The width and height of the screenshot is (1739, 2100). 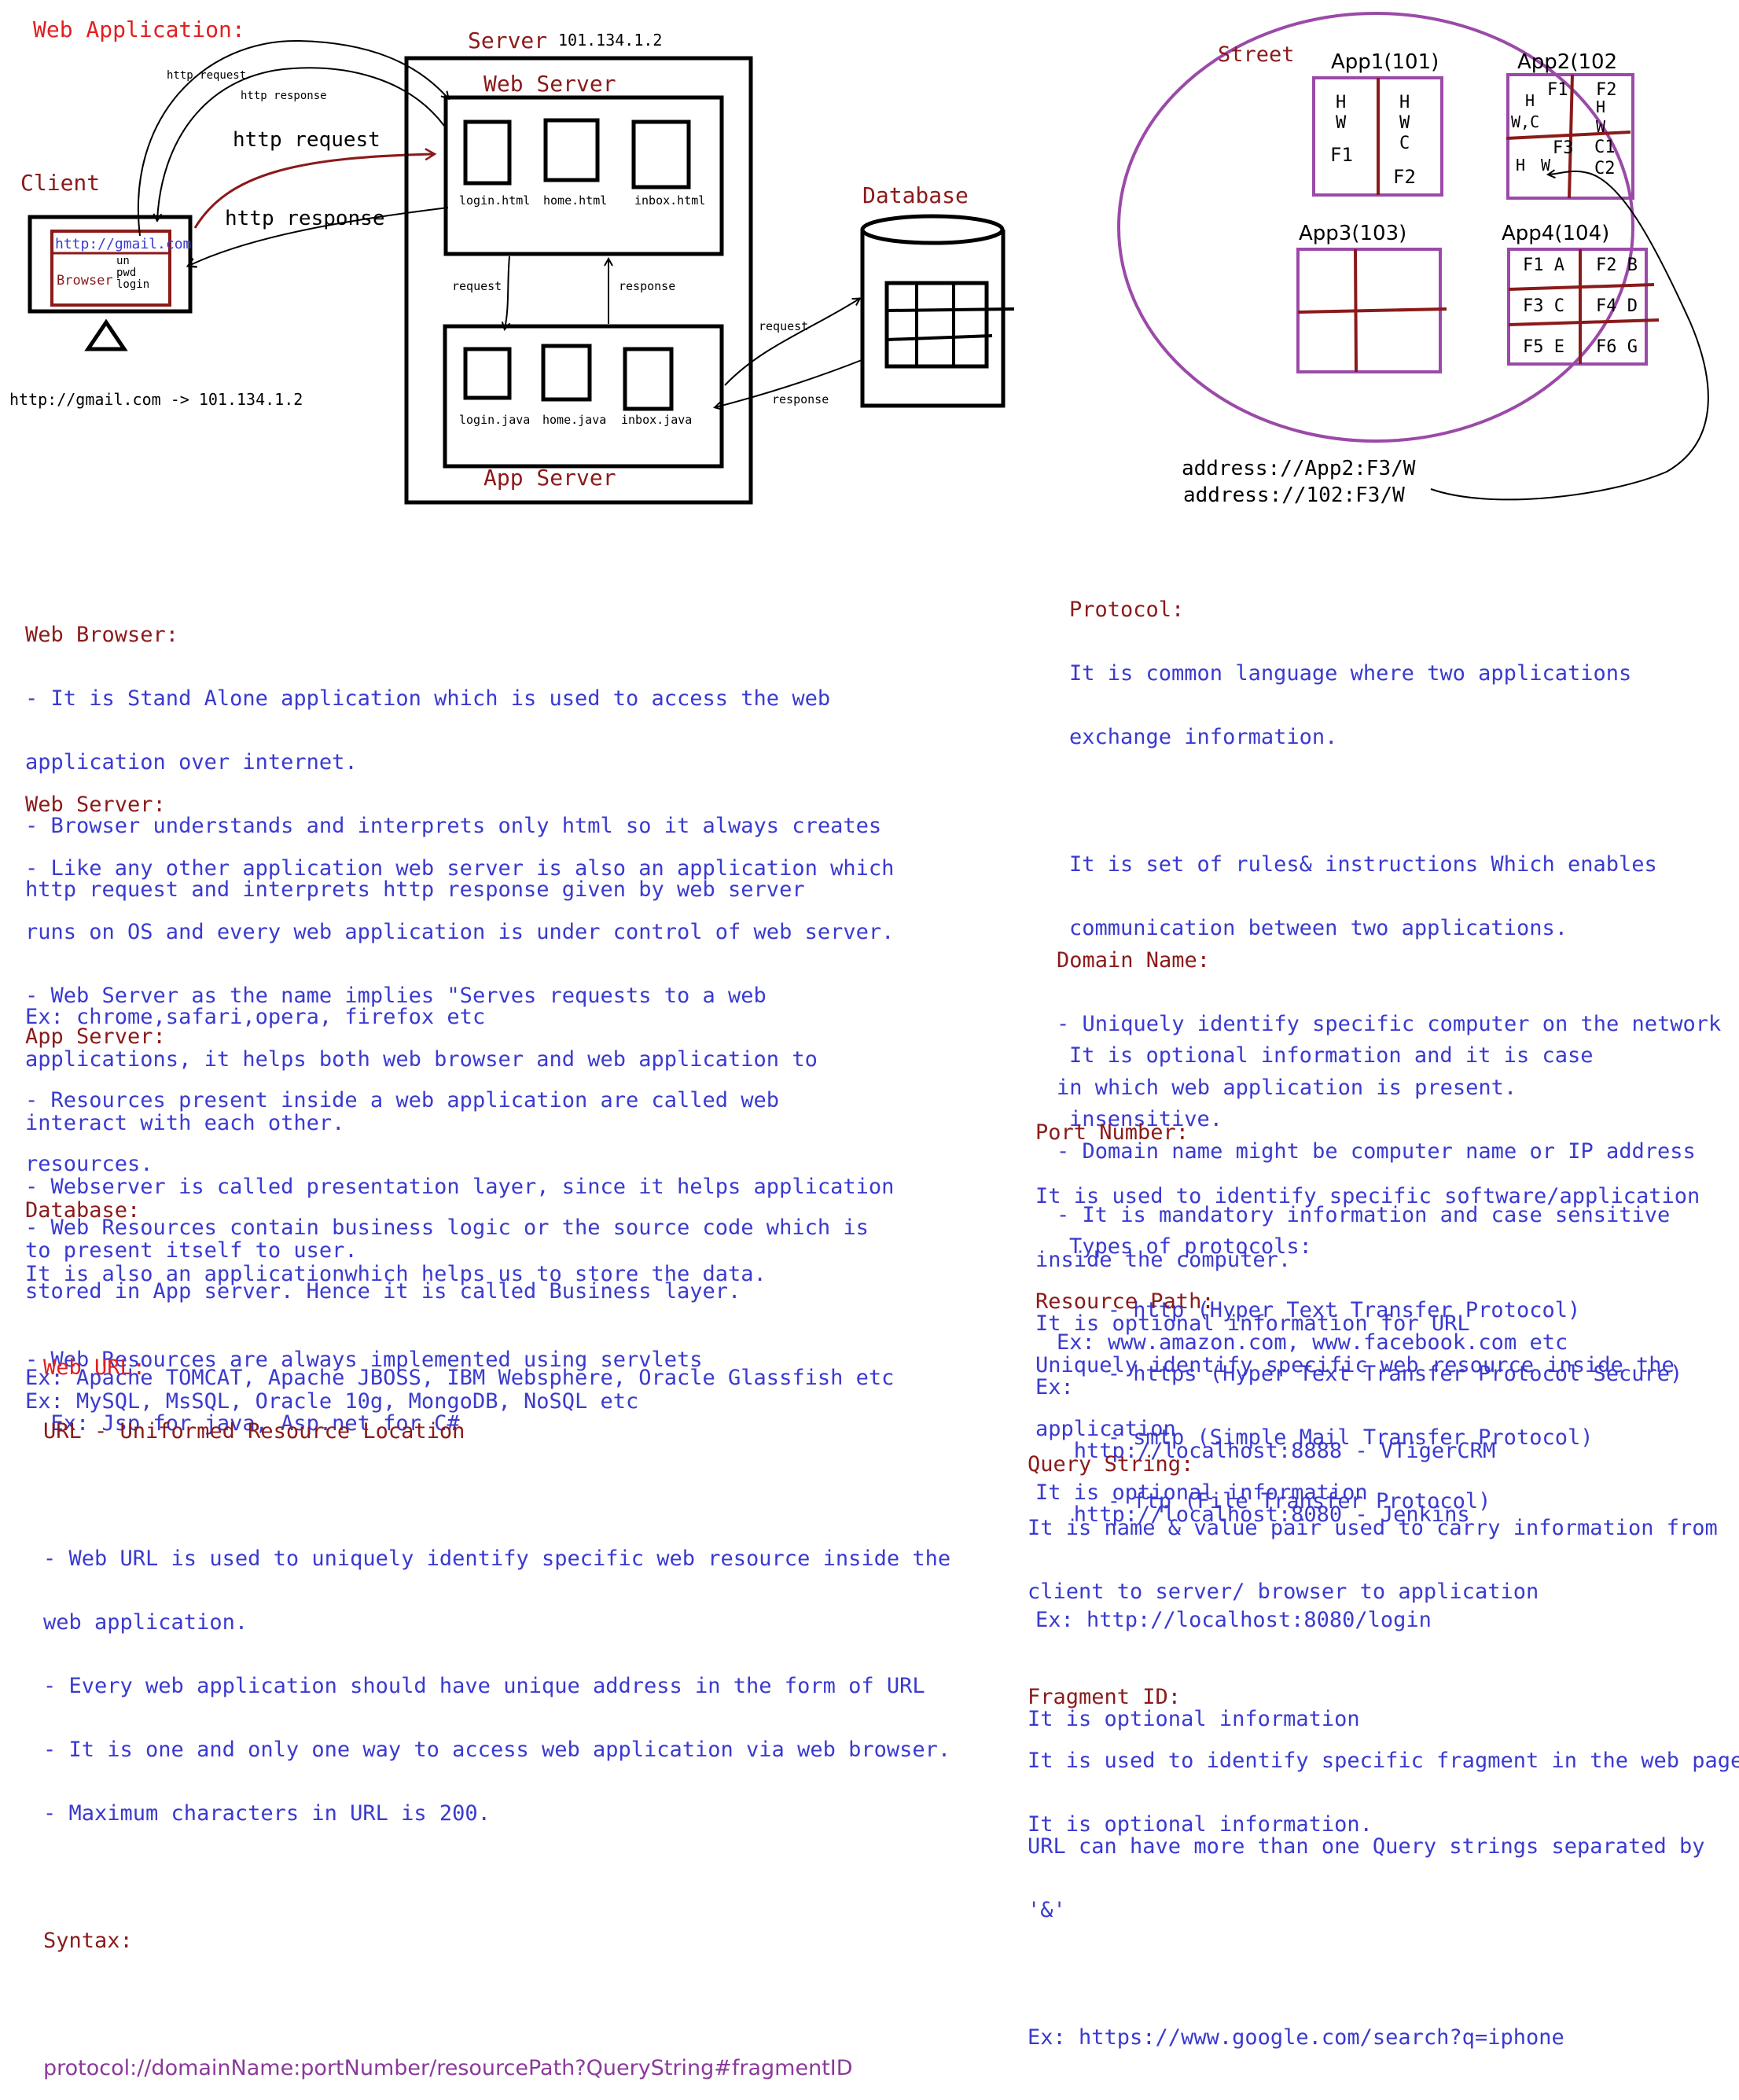 I want to click on app1-right-f2: F2, so click(x=1404, y=177).